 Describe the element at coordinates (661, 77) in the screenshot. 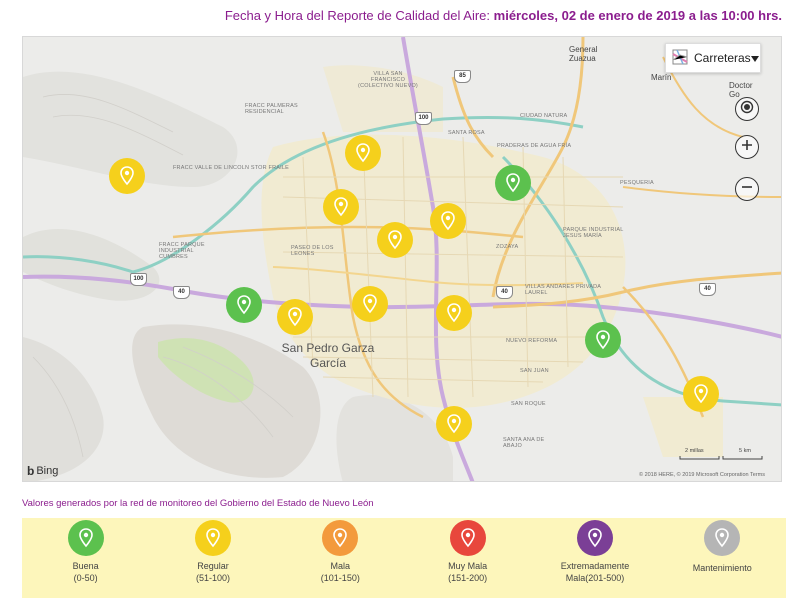

I see `town-marin: Marín` at that location.